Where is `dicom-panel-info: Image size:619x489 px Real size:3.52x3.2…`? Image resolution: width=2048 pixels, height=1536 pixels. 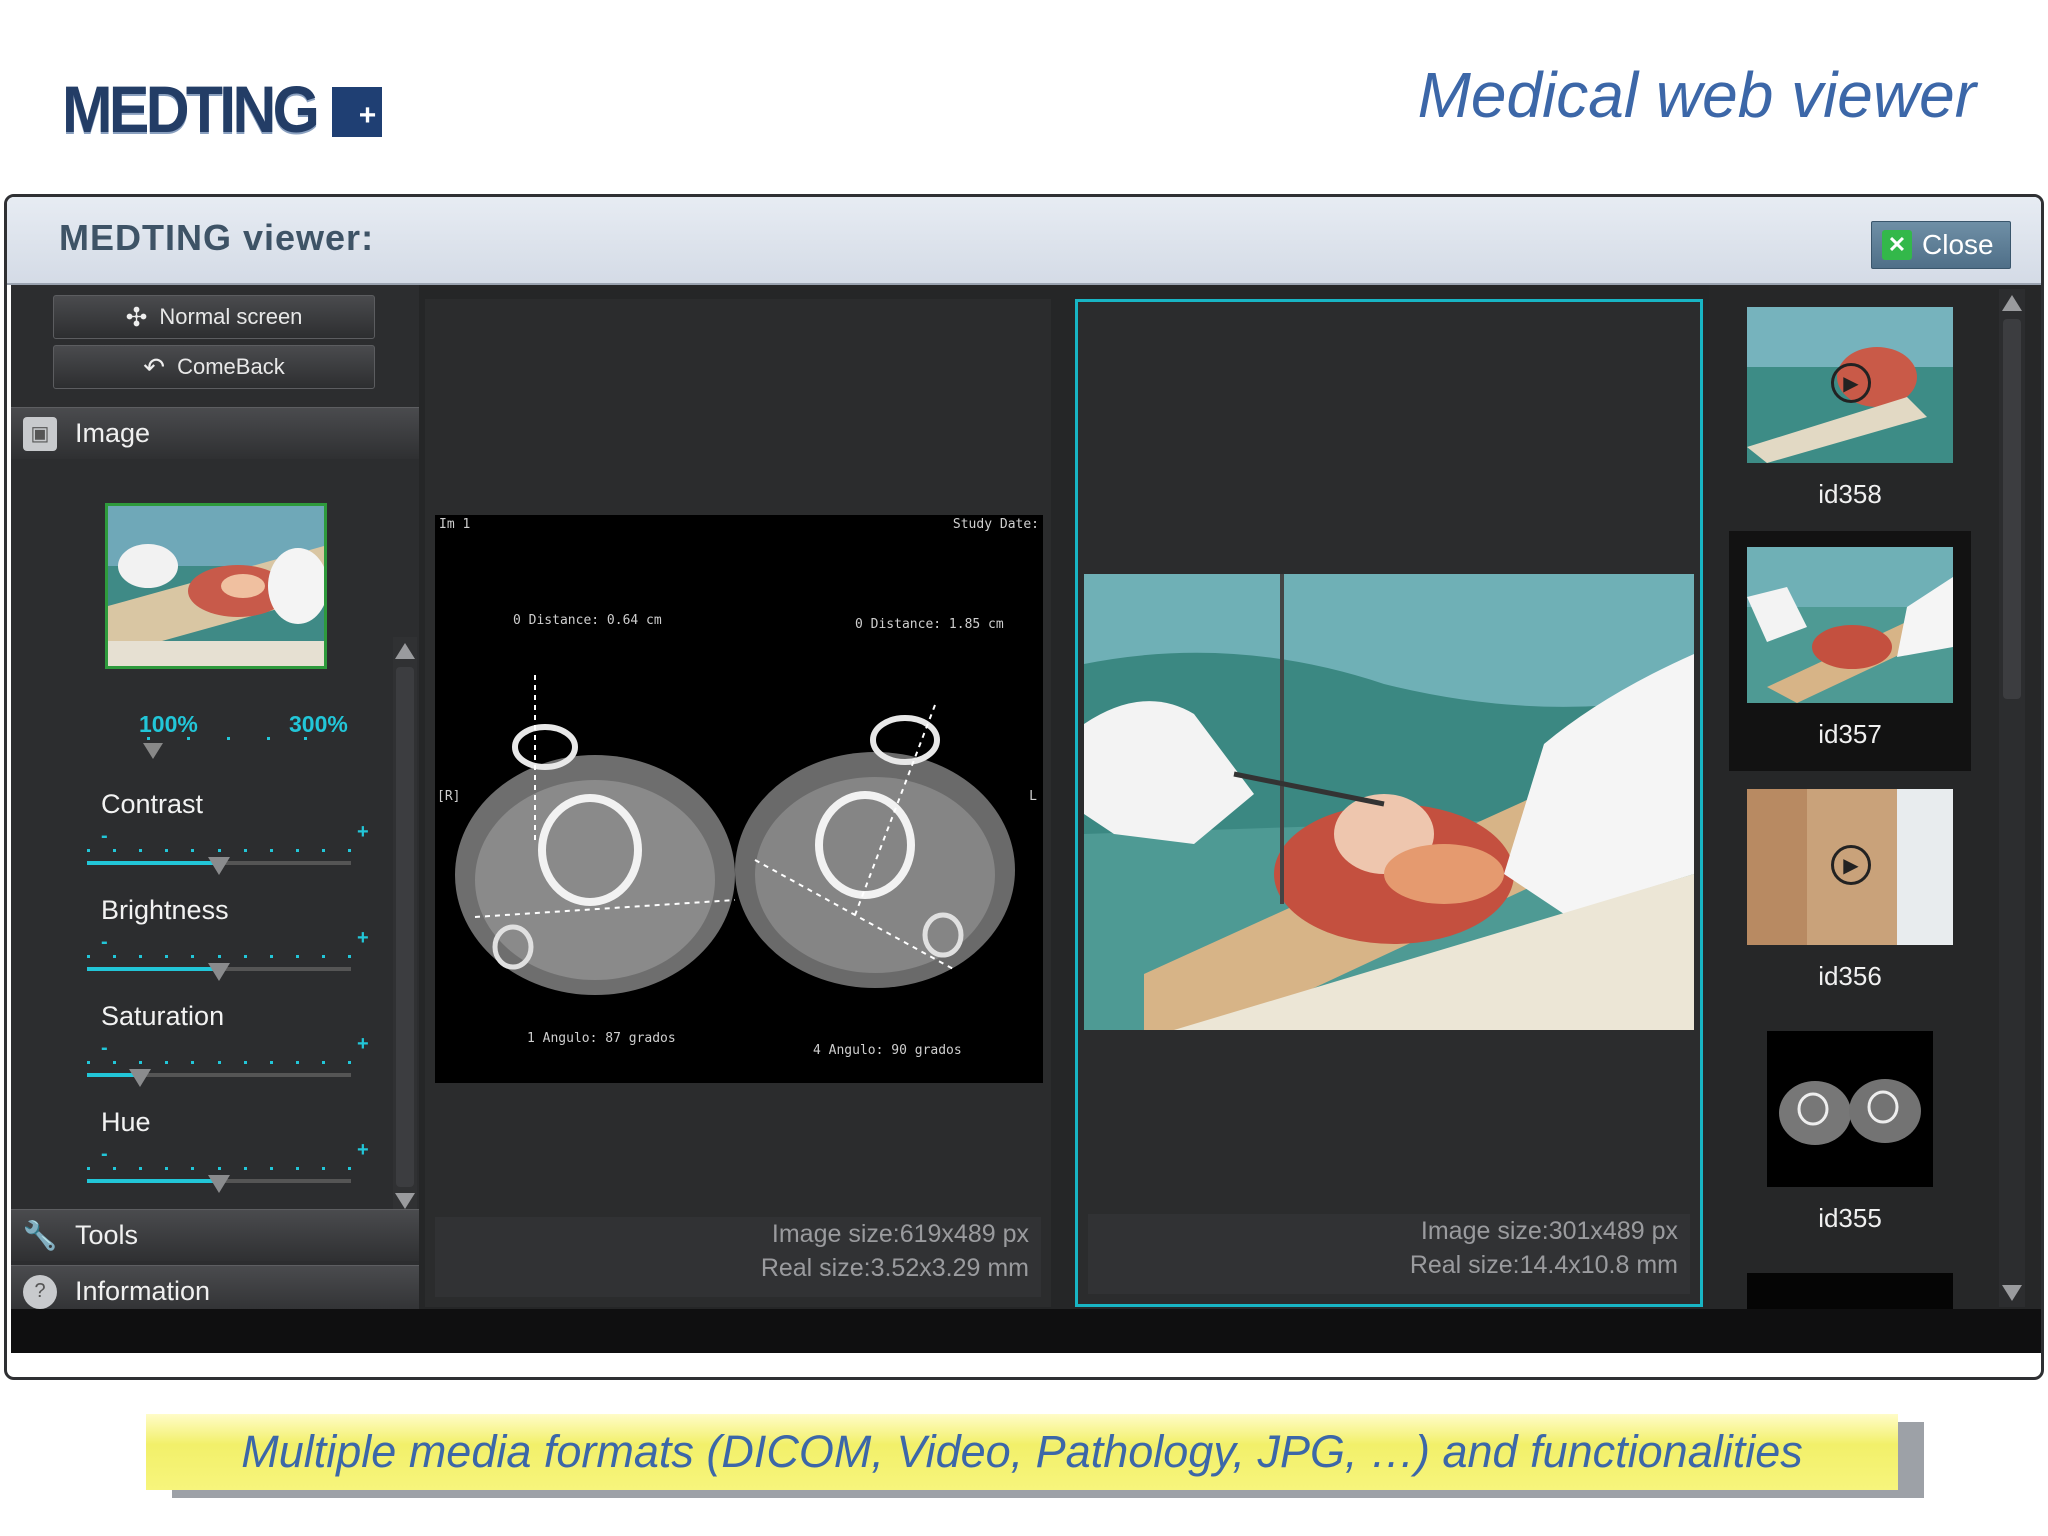
dicom-panel-info: Image size:619x489 px Real size:3.52x3.2… is located at coordinates (738, 1257).